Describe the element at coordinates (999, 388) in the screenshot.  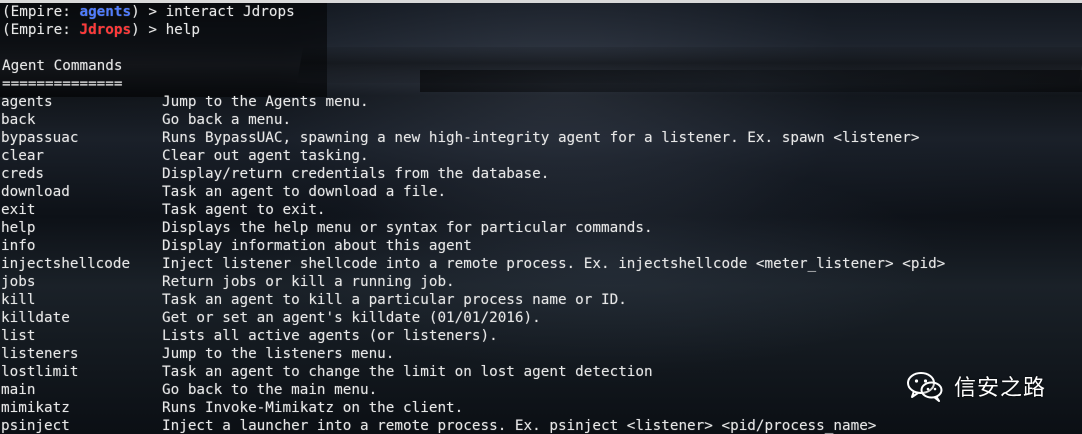
I see `watermark-text: 信安之路` at that location.